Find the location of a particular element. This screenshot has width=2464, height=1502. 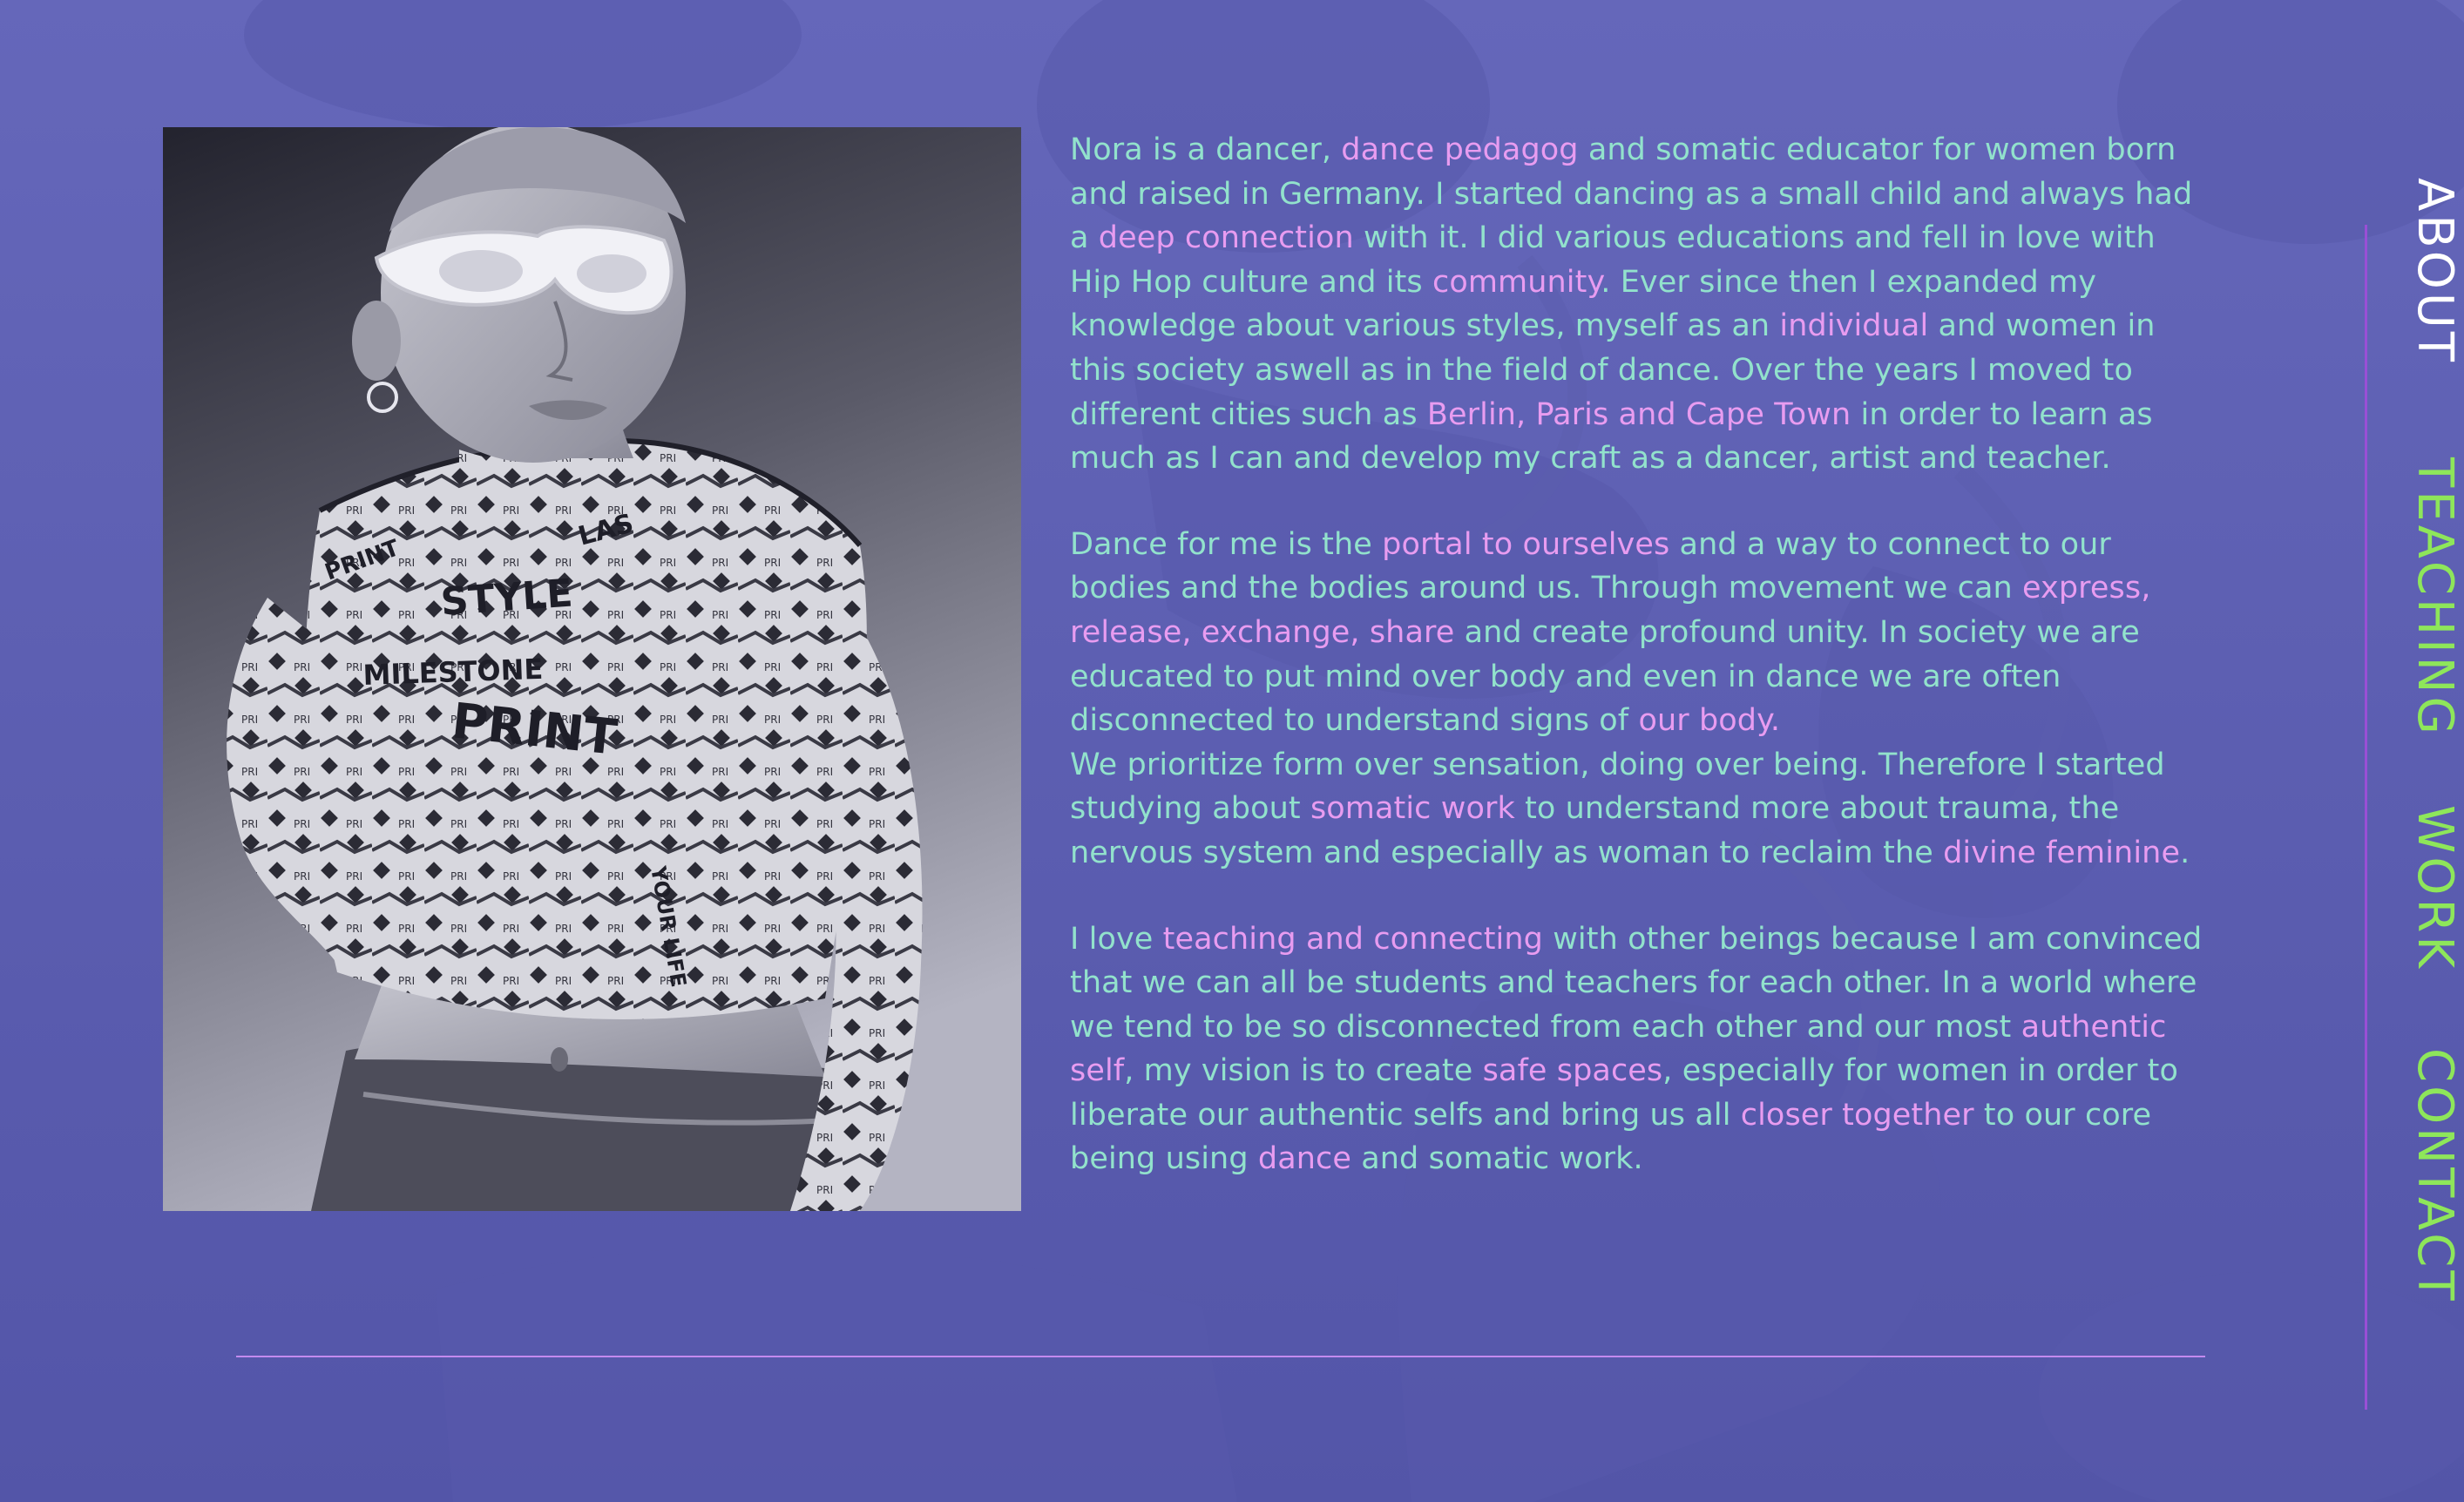

body-text: and somatic work. is located at coordinates (1497, 1159).